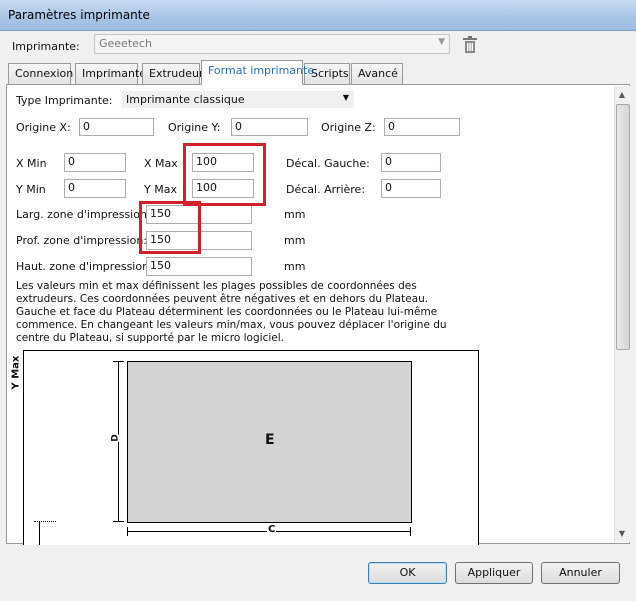  What do you see at coordinates (161, 163) in the screenshot?
I see `xmax-label: X Max` at bounding box center [161, 163].